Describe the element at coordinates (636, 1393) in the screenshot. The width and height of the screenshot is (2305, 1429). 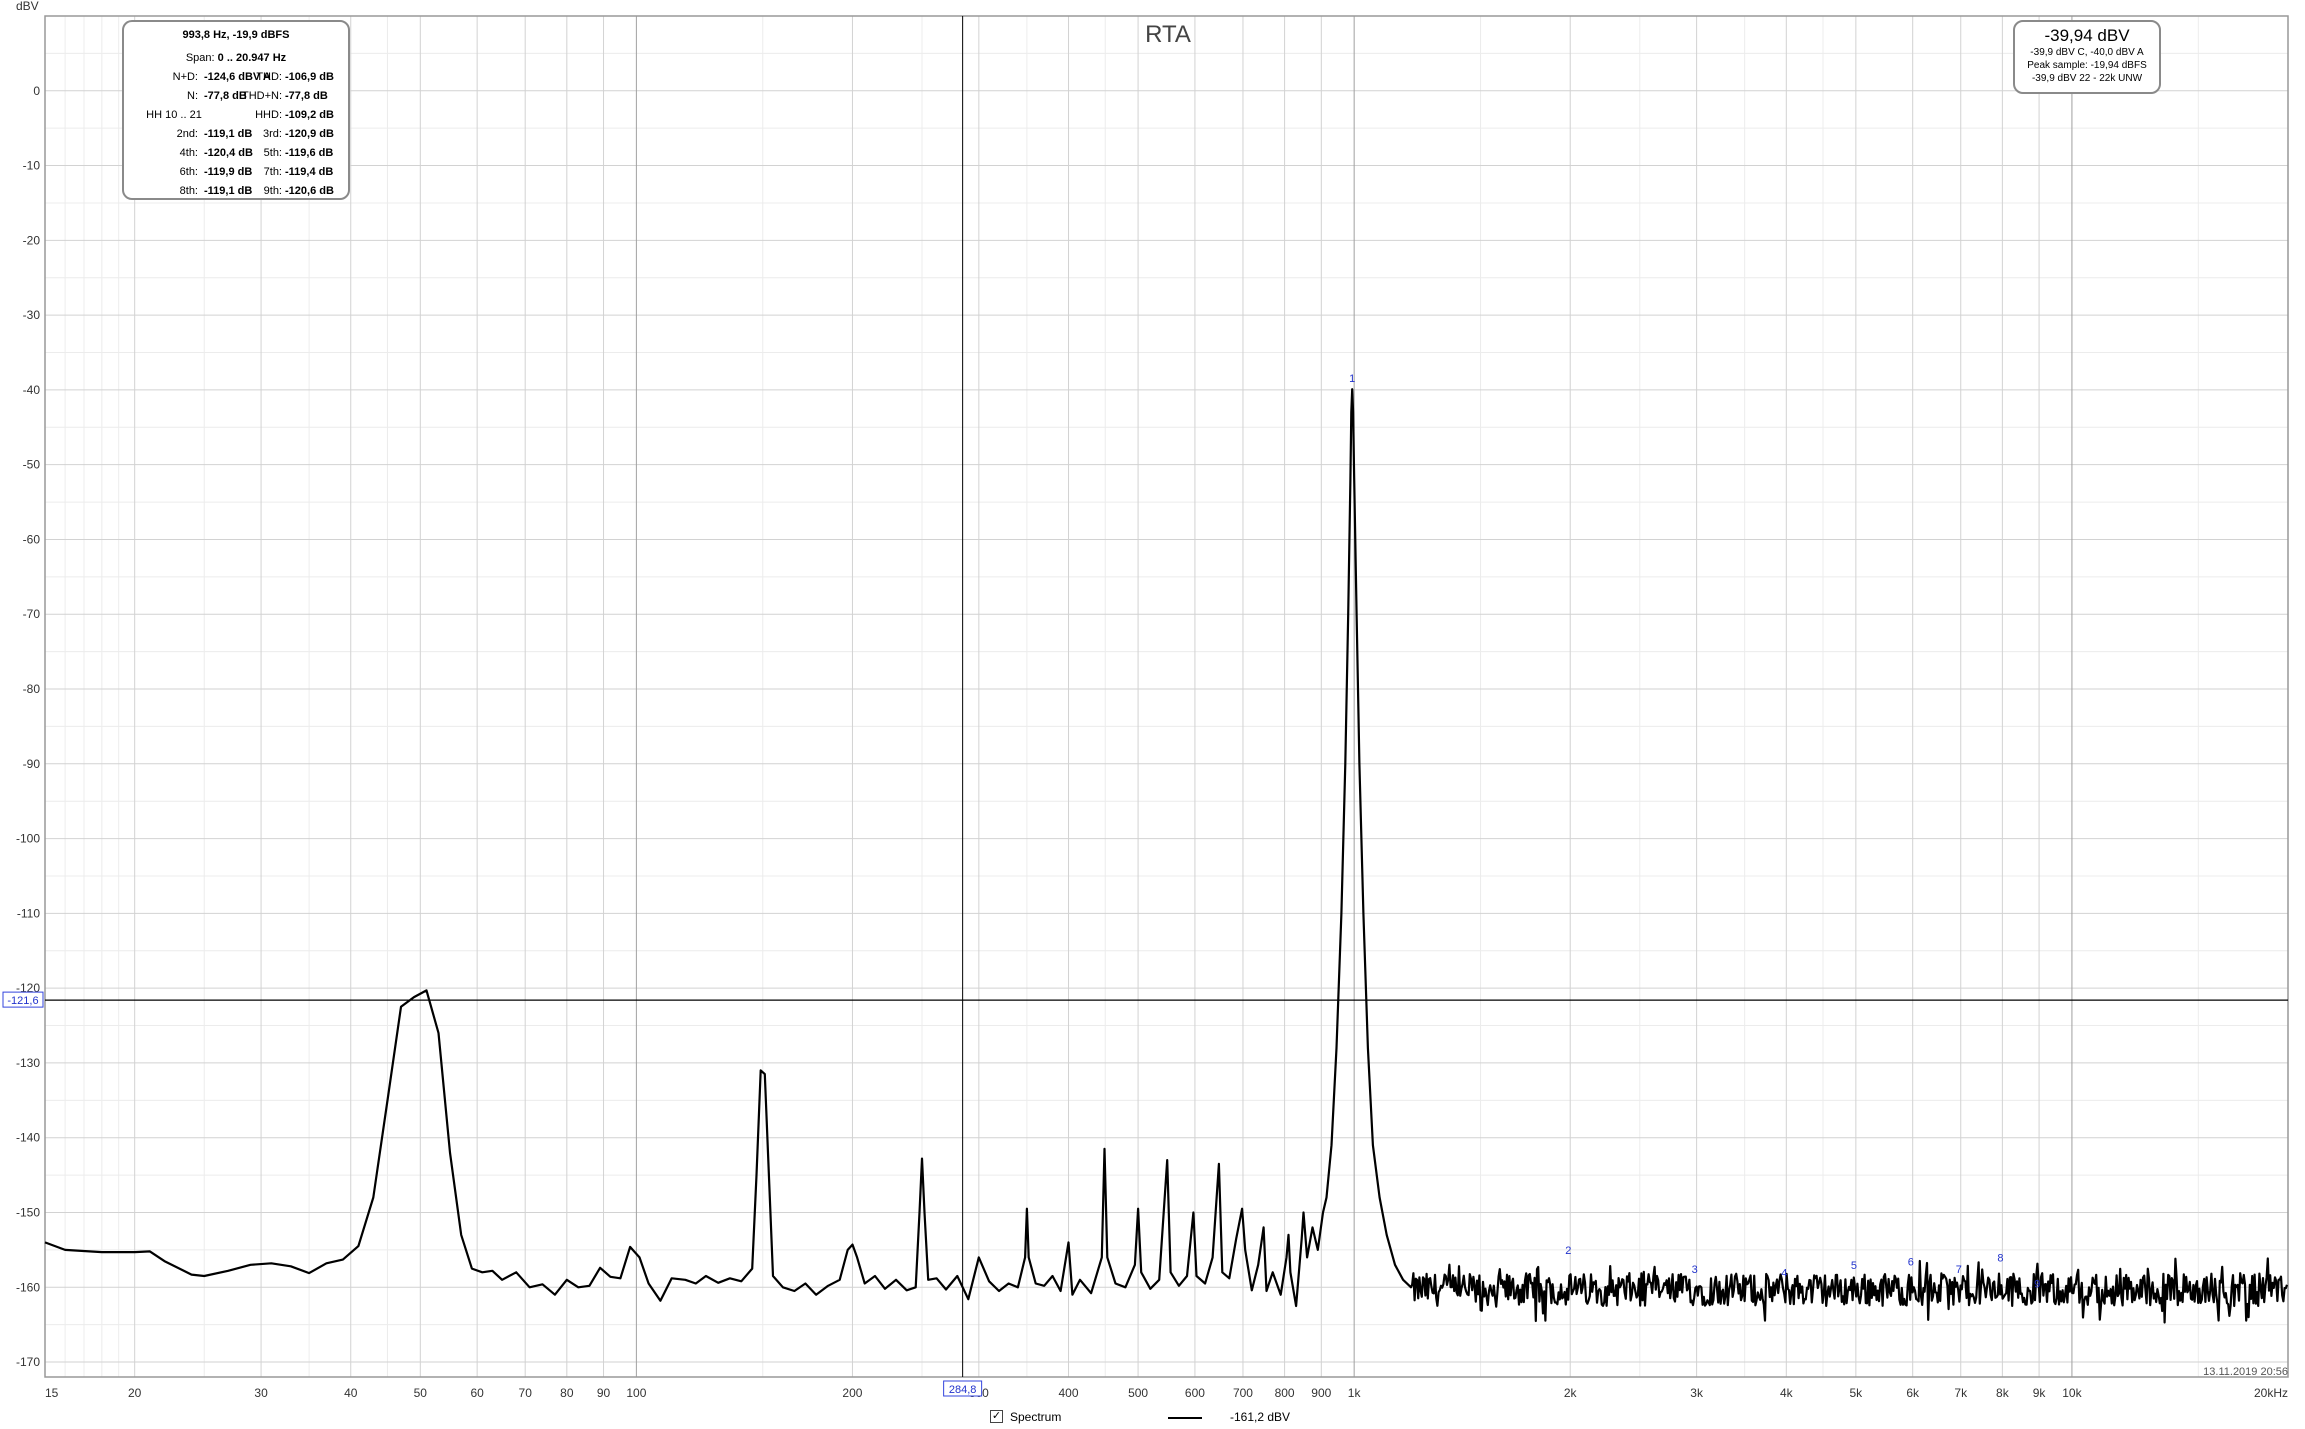
I see `x-tick-label: 100` at that location.